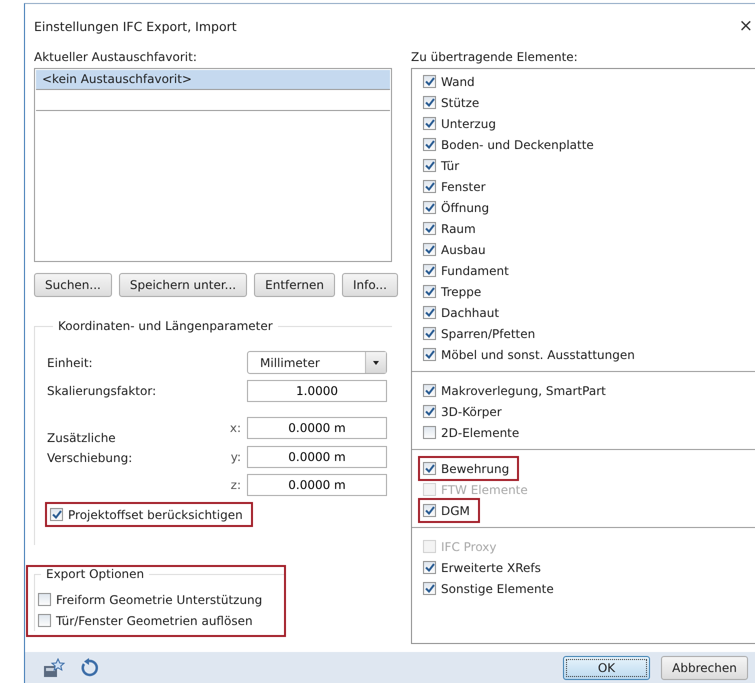  I want to click on group-legend: Koordinaten- und Längenparameter, so click(165, 326).